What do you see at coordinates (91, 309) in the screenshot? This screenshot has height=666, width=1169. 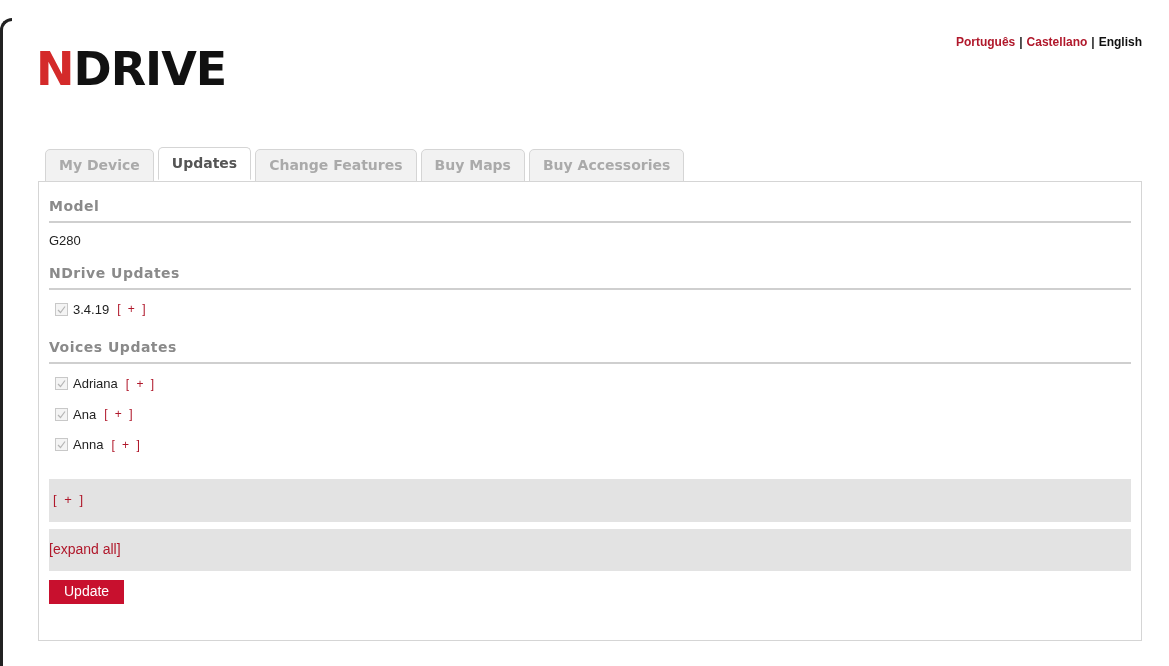 I see `item-label: 3.4.19` at bounding box center [91, 309].